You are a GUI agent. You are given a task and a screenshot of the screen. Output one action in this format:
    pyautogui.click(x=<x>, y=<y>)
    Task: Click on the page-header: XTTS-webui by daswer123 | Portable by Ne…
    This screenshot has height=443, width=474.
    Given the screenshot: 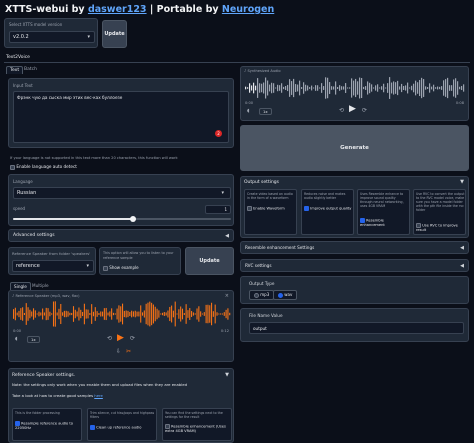 What is the action you would take?
    pyautogui.click(x=140, y=9)
    